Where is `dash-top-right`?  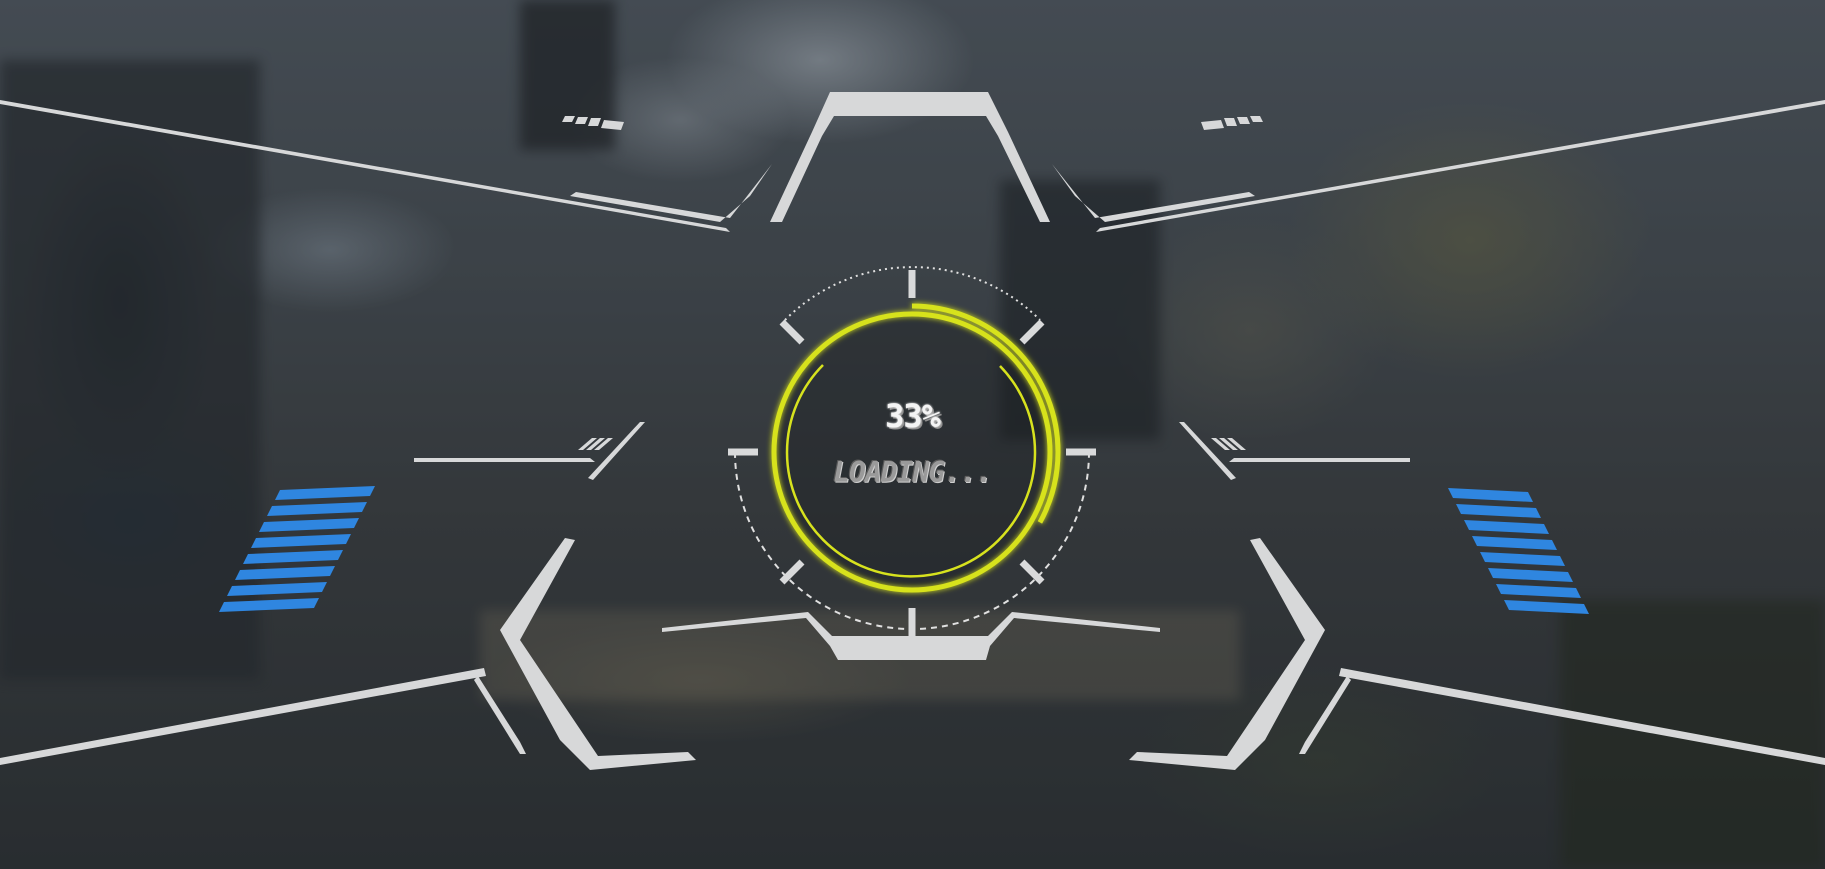 dash-top-right is located at coordinates (1232, 123).